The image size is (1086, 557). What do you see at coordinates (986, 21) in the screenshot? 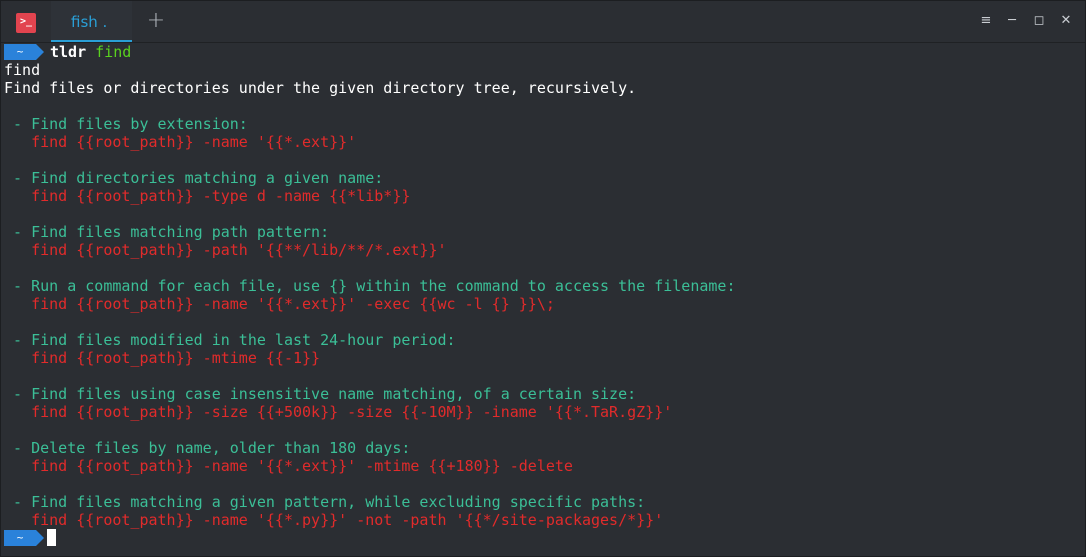
I see `menu-icon: ≡` at bounding box center [986, 21].